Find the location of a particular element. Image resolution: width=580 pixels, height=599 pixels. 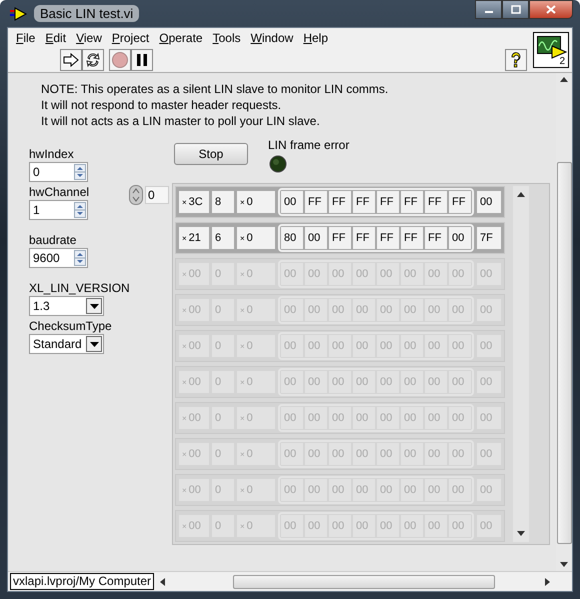

control-label: hwChannel is located at coordinates (59, 192).